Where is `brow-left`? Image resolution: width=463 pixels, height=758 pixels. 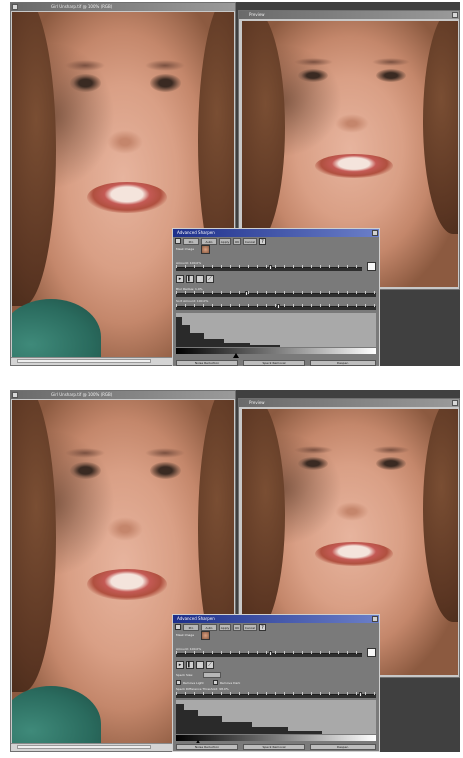 brow-left is located at coordinates (313, 62).